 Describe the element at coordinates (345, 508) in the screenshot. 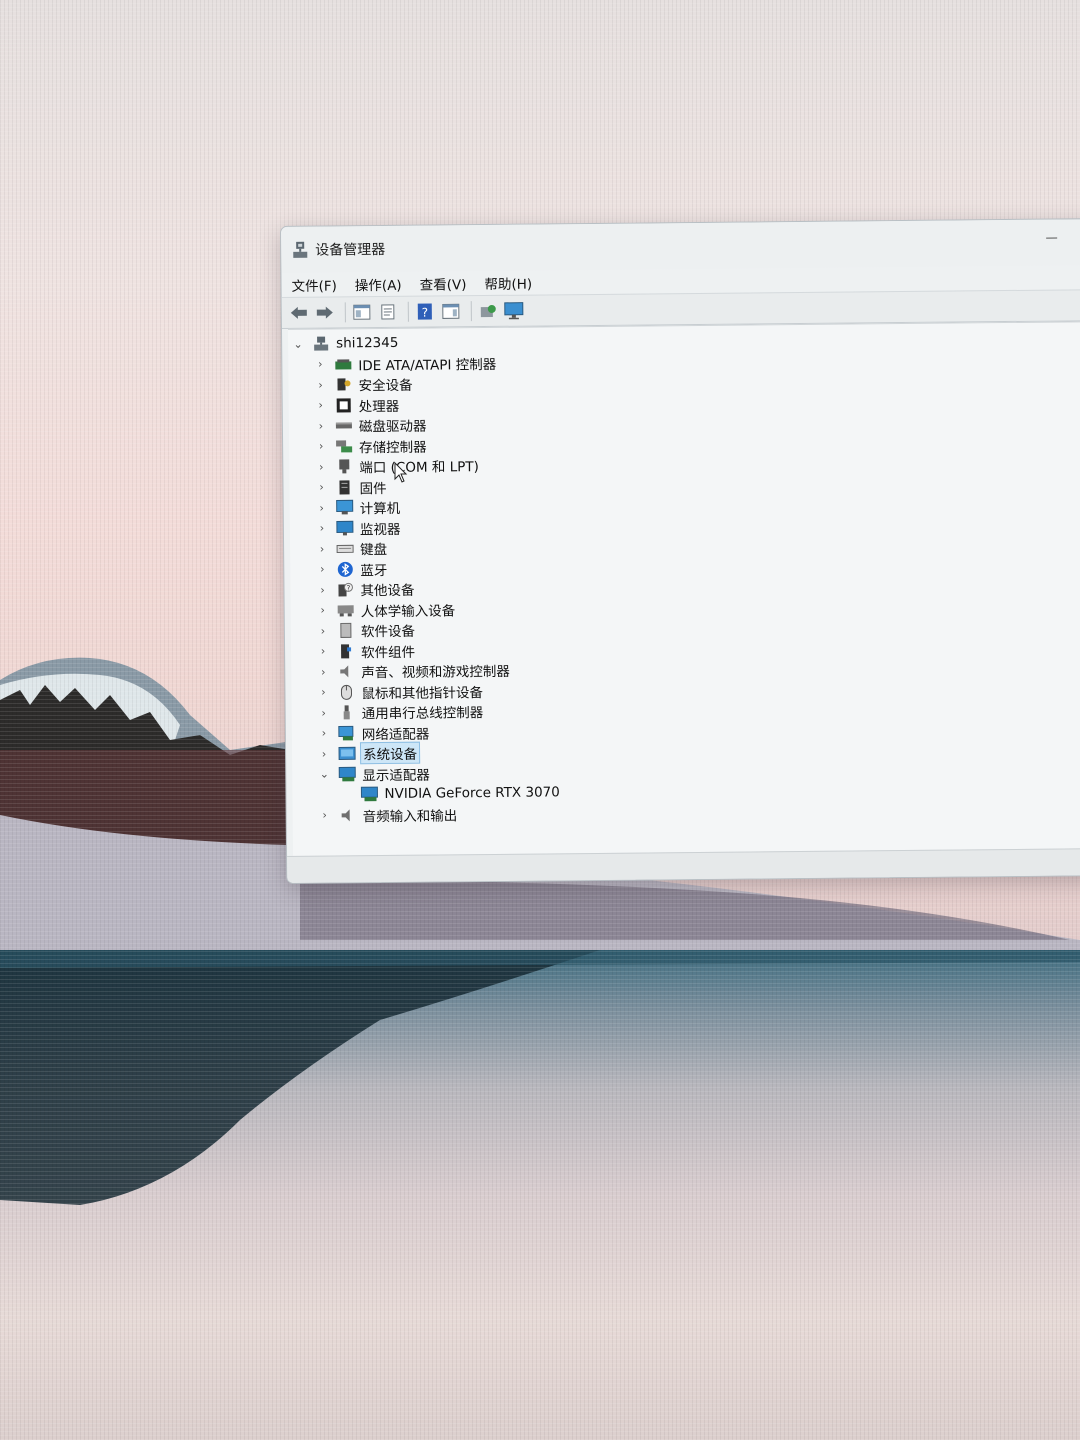

I see `computer-icon` at that location.